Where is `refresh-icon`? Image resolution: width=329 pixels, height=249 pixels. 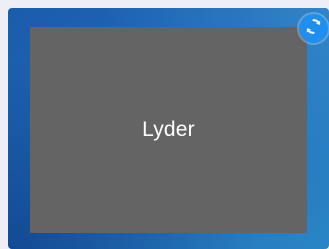 refresh-icon is located at coordinates (313, 29).